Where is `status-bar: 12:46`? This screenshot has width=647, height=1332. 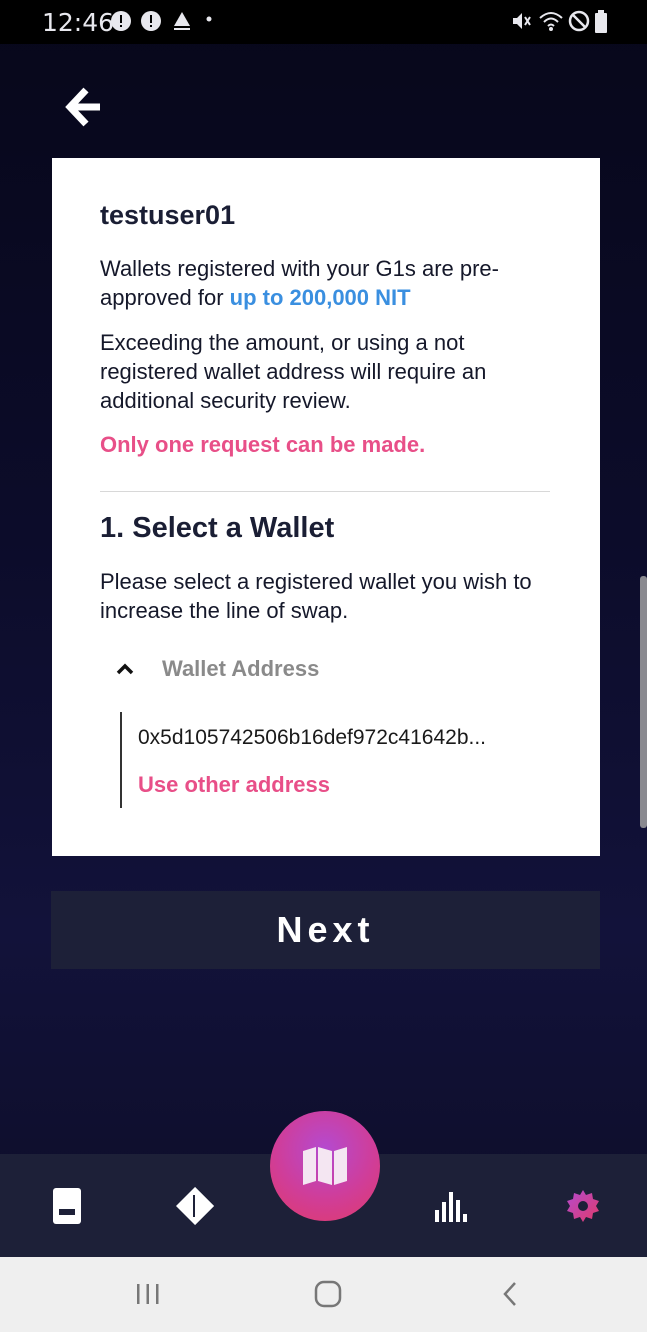 status-bar: 12:46 is located at coordinates (323, 22).